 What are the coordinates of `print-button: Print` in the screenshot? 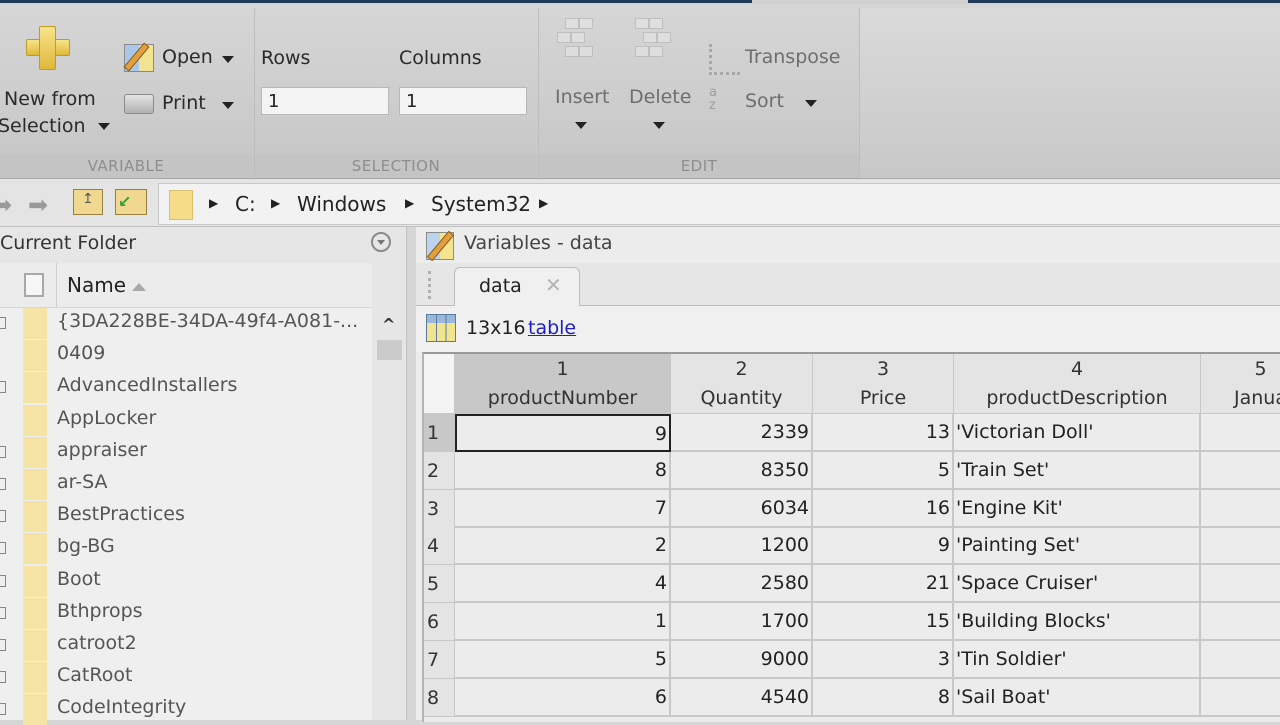 It's located at (182, 104).